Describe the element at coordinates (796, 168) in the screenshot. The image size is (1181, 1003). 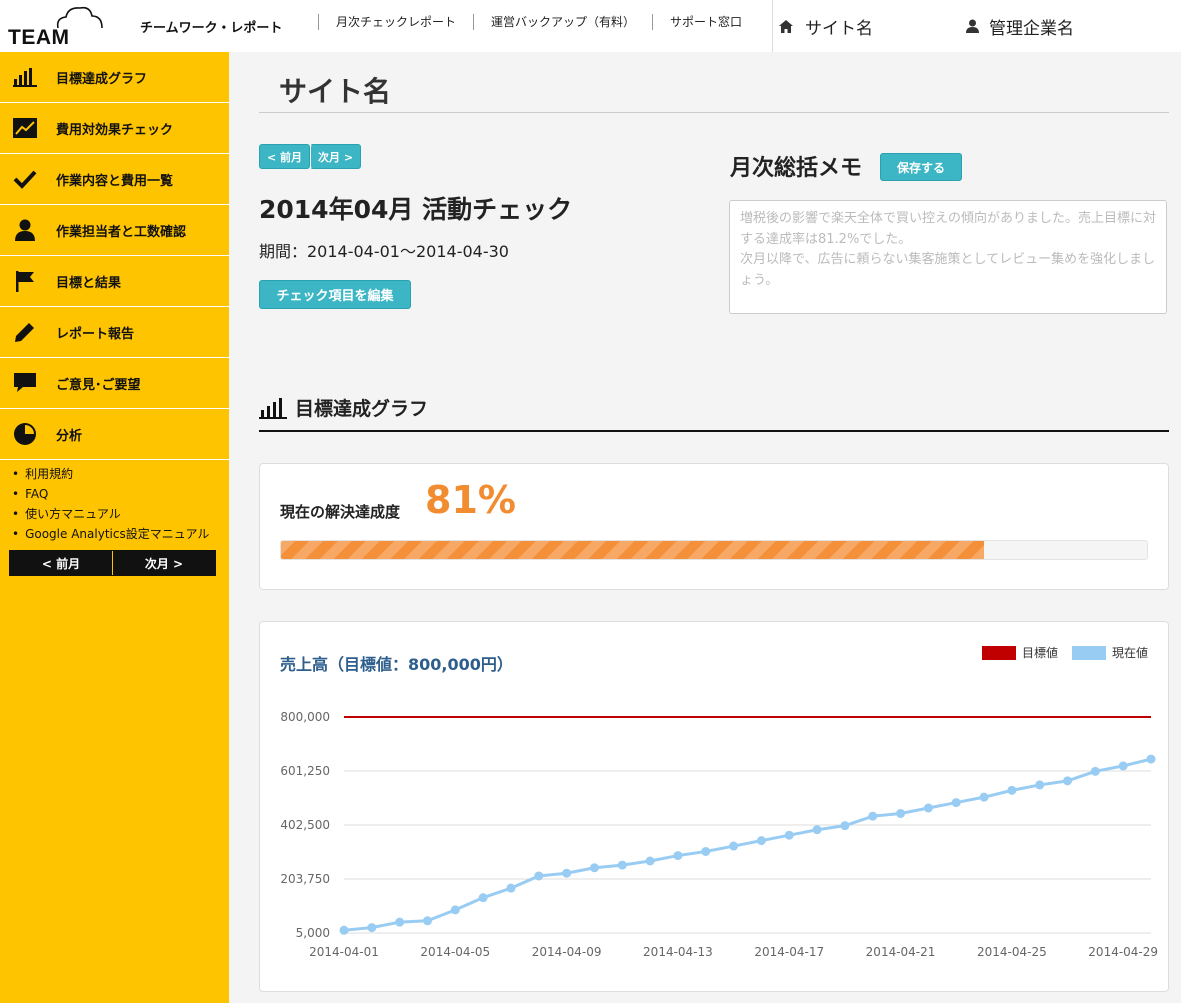
I see `memo-title: 月次総括メモ` at that location.